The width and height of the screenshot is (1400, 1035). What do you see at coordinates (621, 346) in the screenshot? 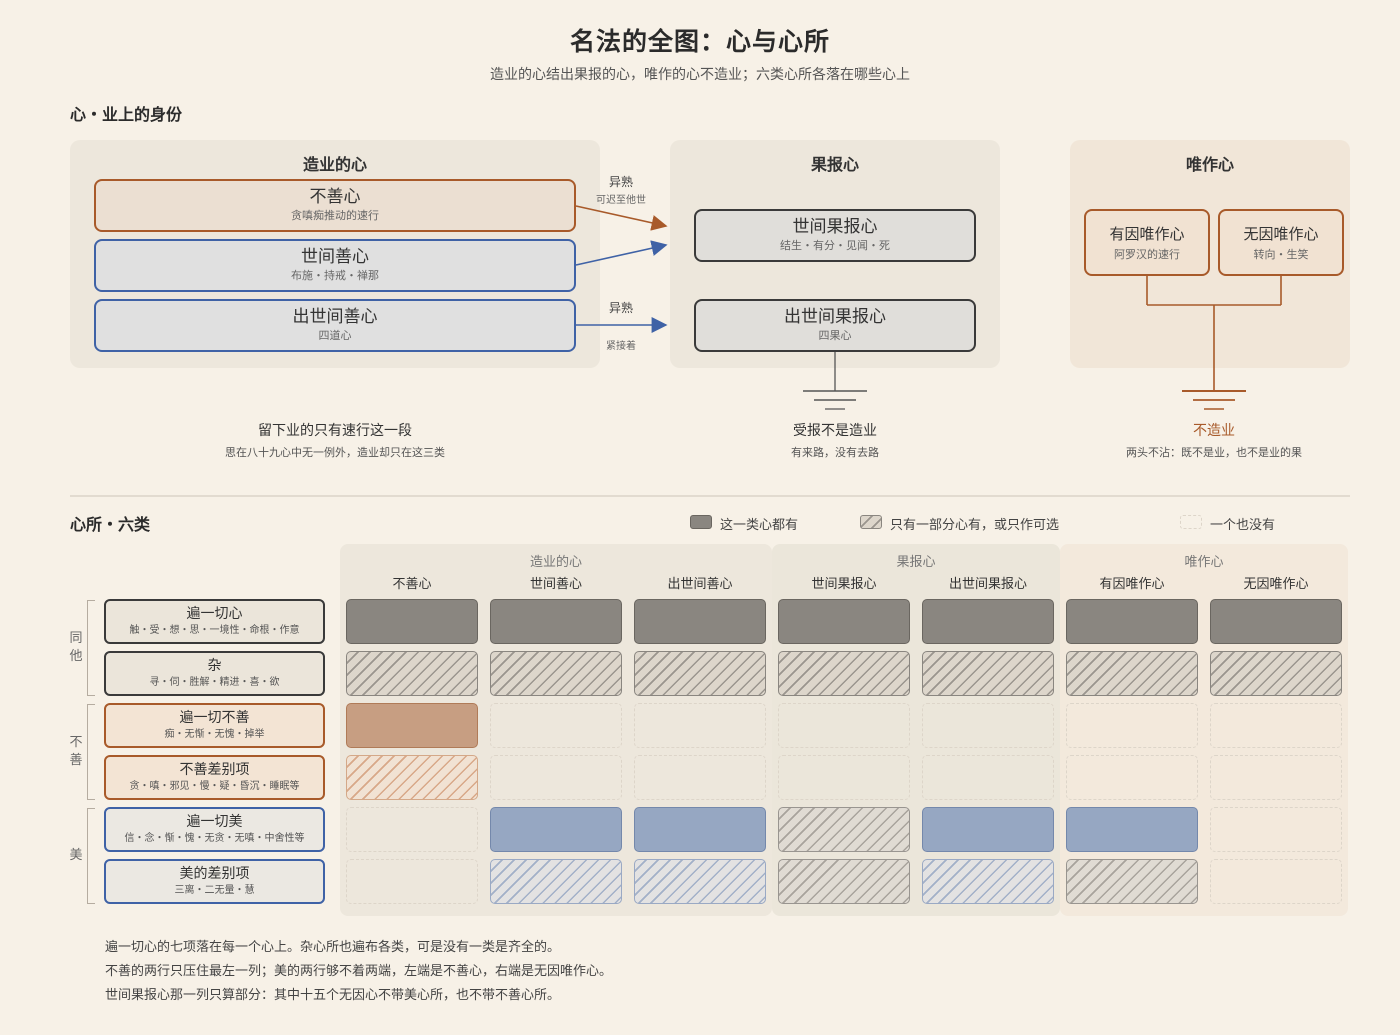
I see `arrow-bottom-sublabel: 紧接着` at bounding box center [621, 346].